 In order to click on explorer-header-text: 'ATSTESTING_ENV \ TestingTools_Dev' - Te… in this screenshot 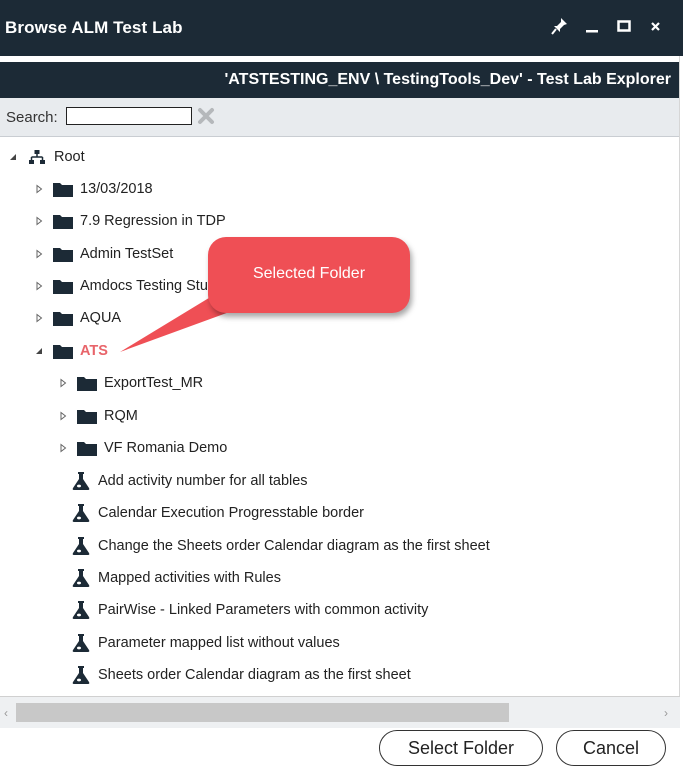, I will do `click(448, 79)`.